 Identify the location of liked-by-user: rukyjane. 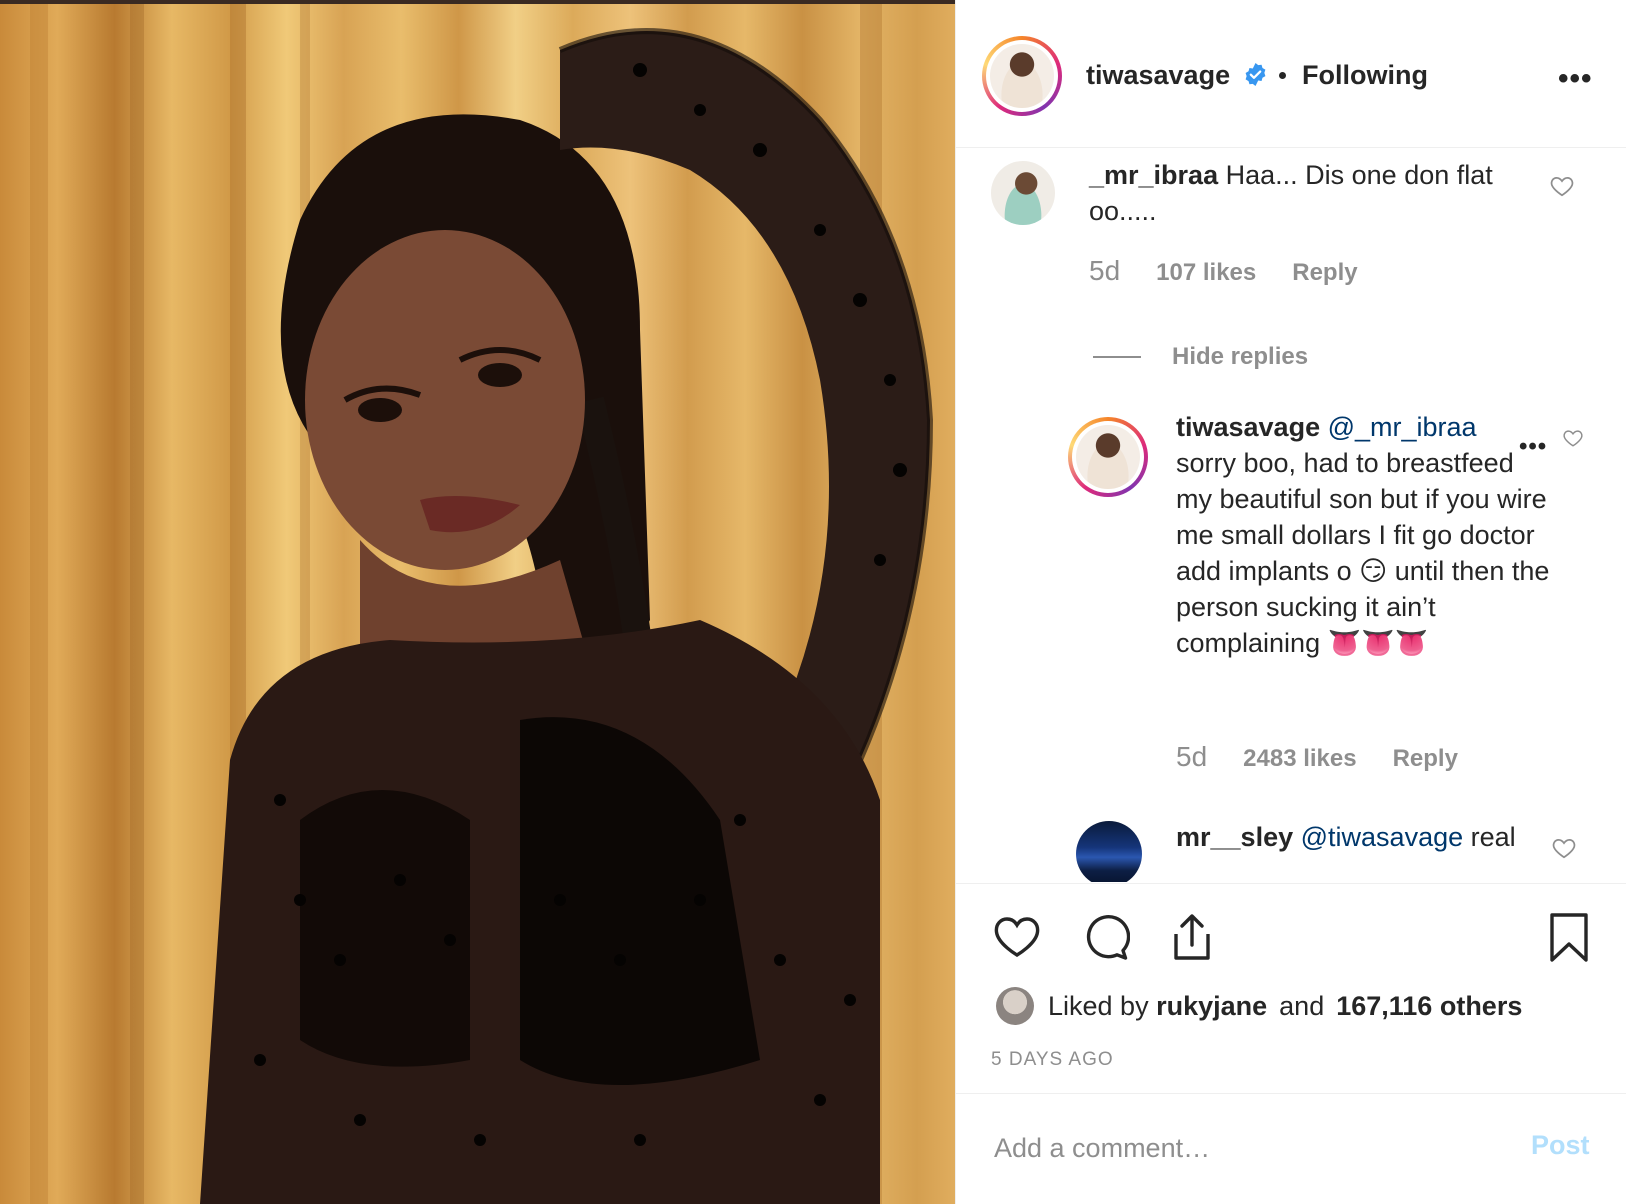
(1211, 1006).